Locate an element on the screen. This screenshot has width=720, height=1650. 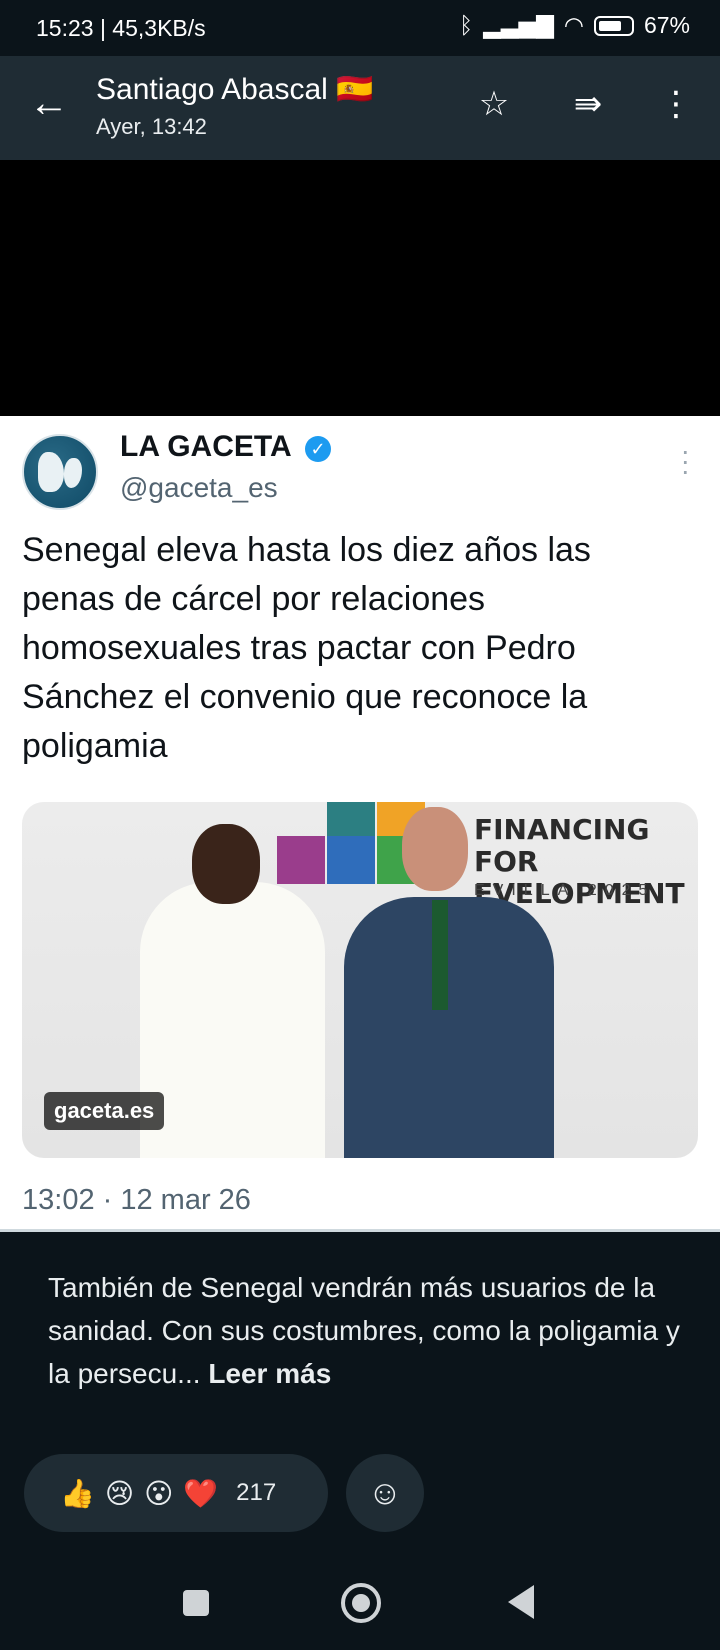
star-icon: ☆ is located at coordinates (494, 104).